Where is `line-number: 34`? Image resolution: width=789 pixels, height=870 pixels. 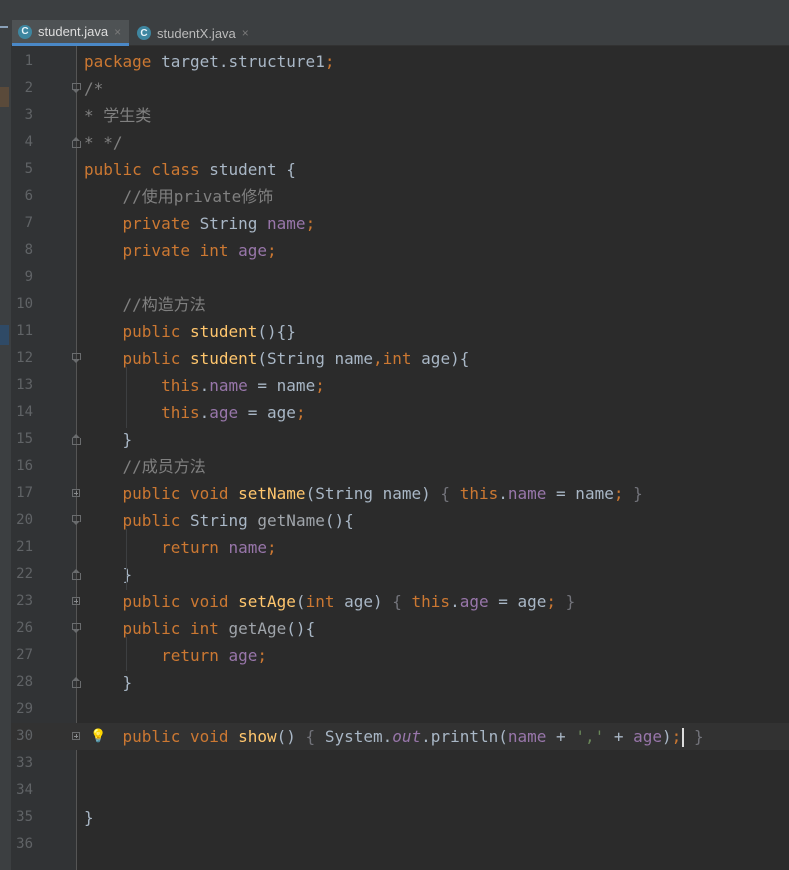
line-number: 34 is located at coordinates (22, 790).